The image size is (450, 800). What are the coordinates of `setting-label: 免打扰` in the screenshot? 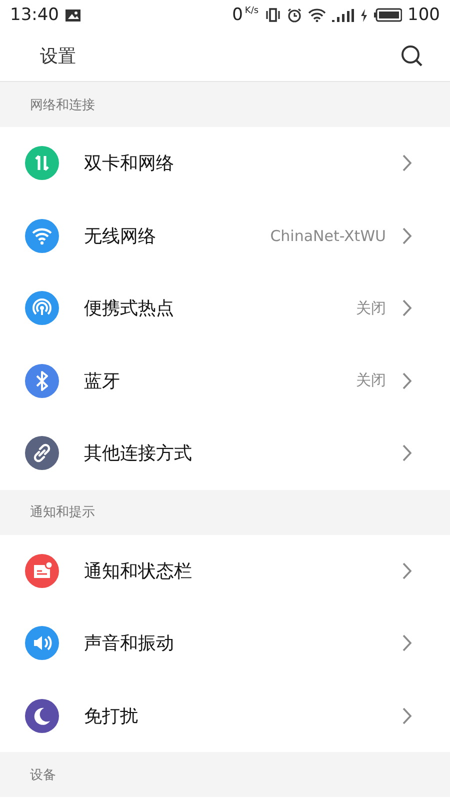 It's located at (243, 716).